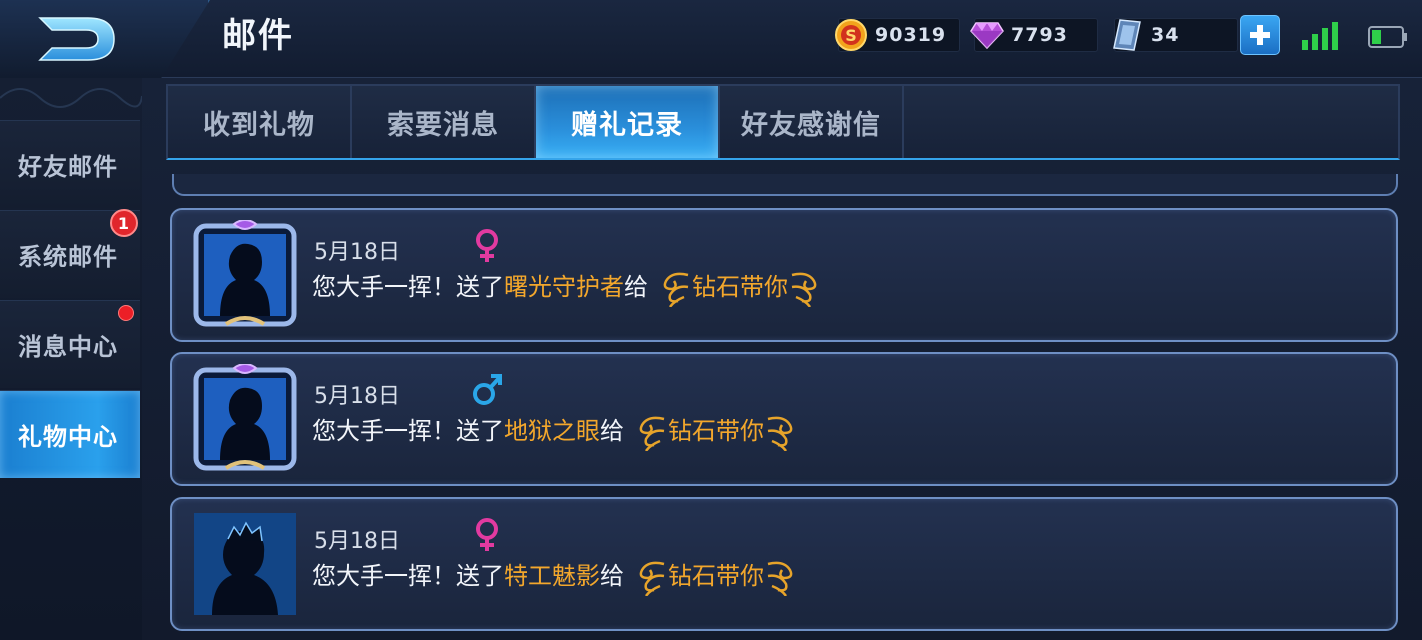  I want to click on sidebar-item-message-center: 消息中心, so click(70, 344).